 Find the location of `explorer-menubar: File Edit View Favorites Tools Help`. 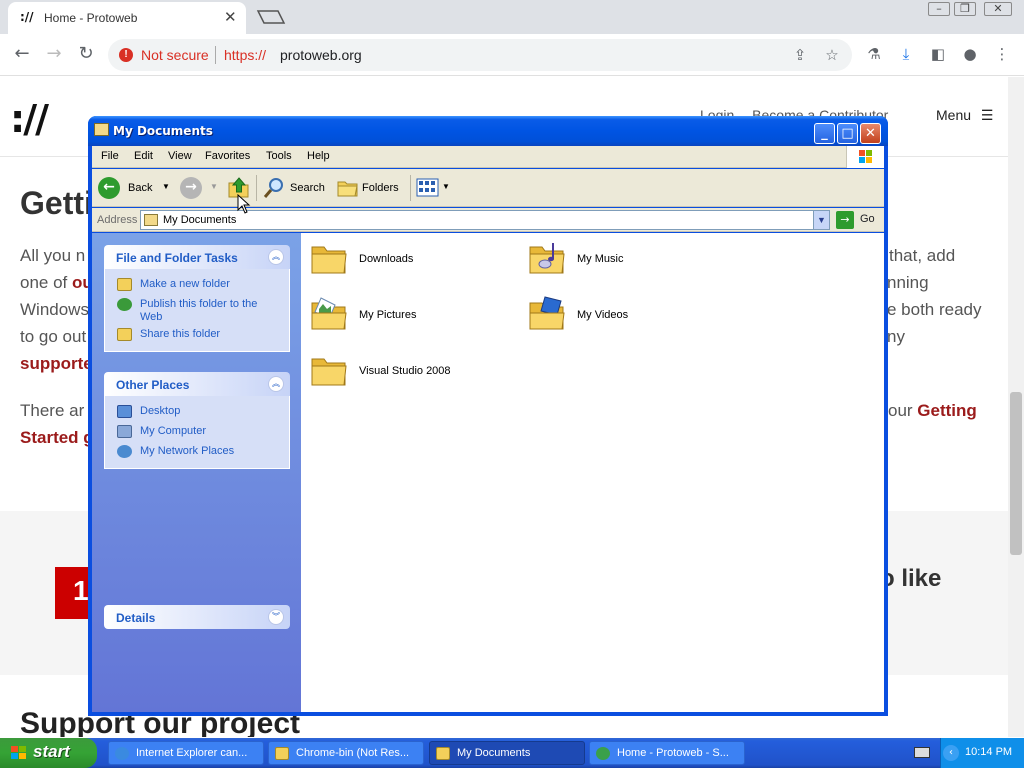

explorer-menubar: File Edit View Favorites Tools Help is located at coordinates (488, 157).